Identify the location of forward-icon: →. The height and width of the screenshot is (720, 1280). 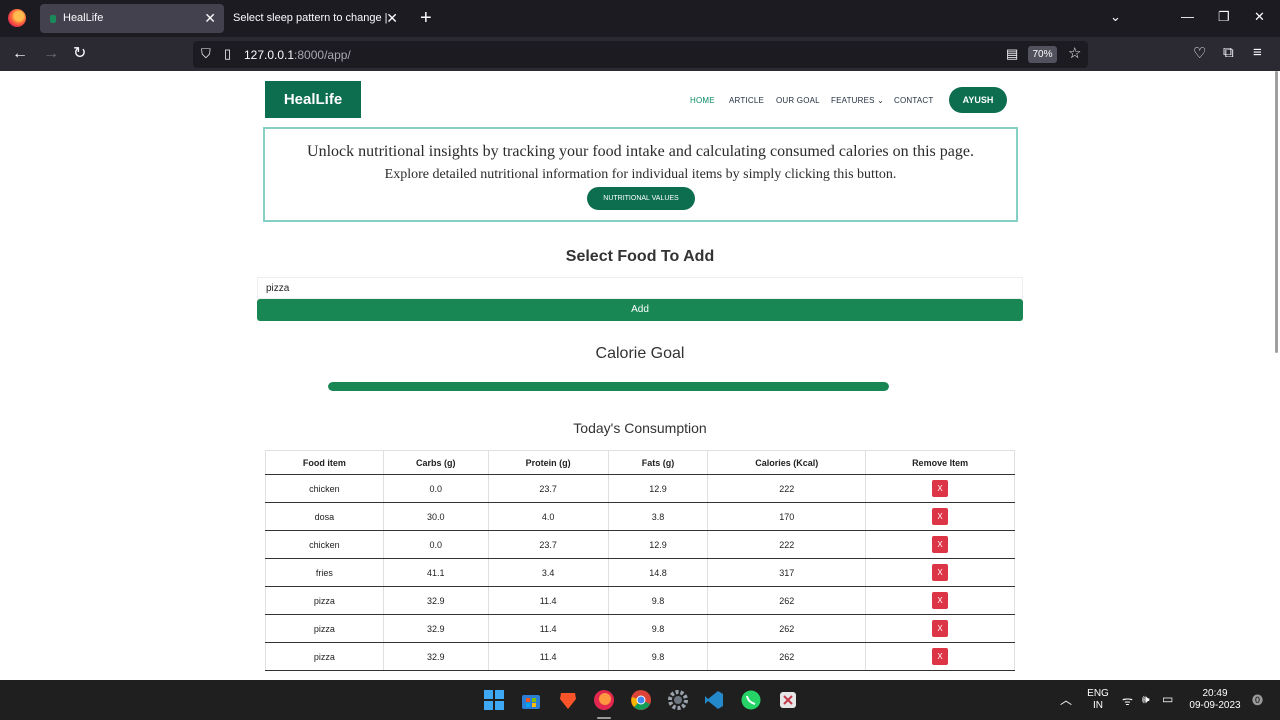
(51, 54).